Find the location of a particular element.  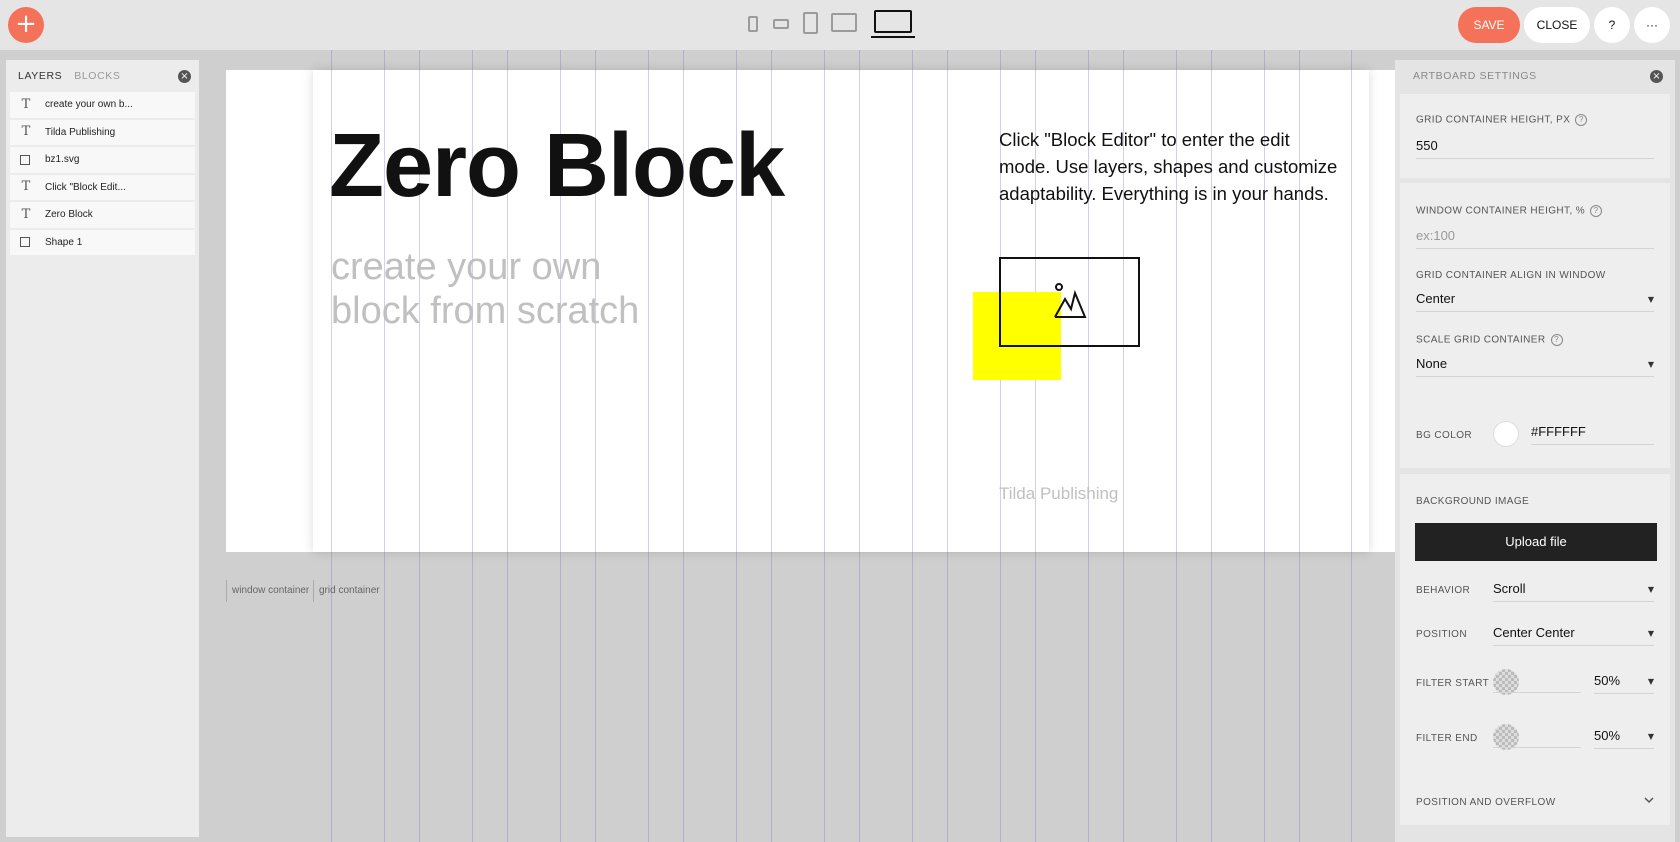

image-element is located at coordinates (1069, 302).